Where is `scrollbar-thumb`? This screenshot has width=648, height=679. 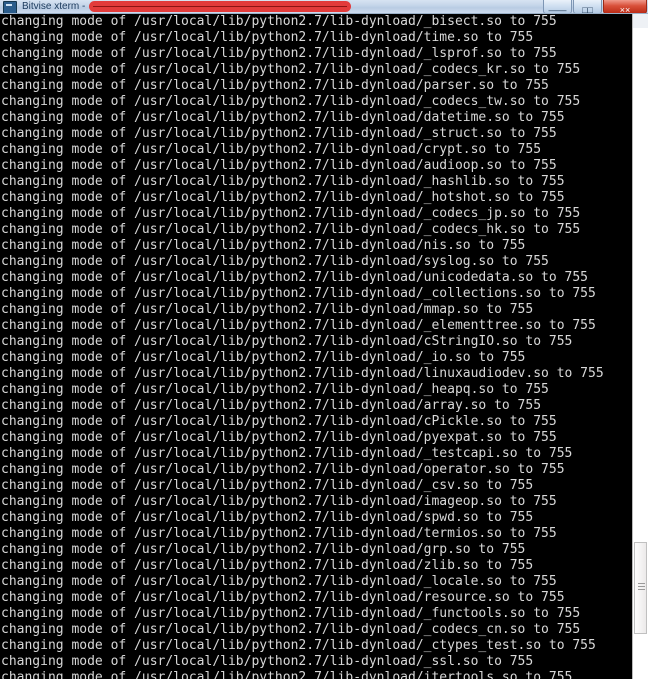 scrollbar-thumb is located at coordinates (640, 588).